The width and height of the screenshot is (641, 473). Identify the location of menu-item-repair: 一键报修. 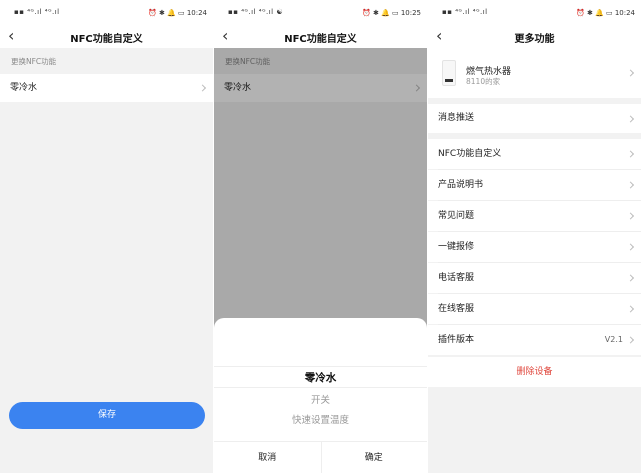
(534, 247).